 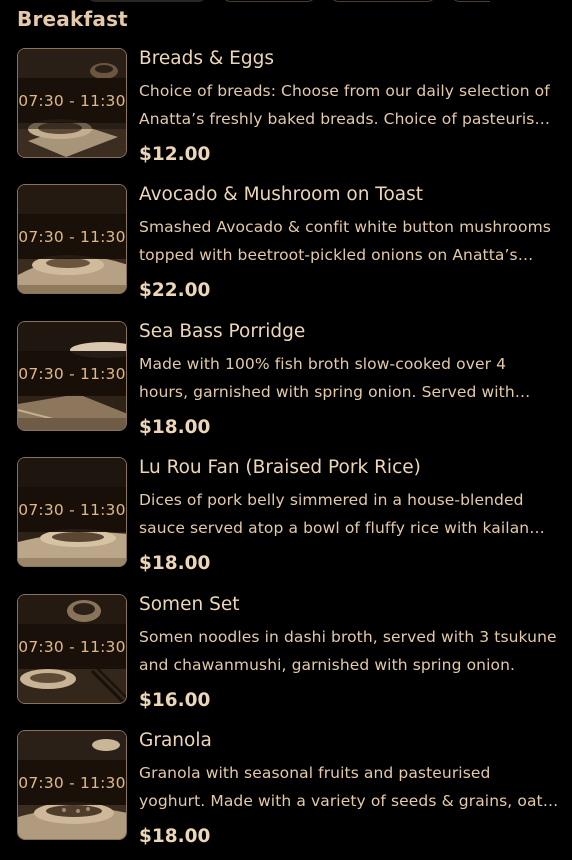 I want to click on item-name: Sea Bass Porridge, so click(x=222, y=331).